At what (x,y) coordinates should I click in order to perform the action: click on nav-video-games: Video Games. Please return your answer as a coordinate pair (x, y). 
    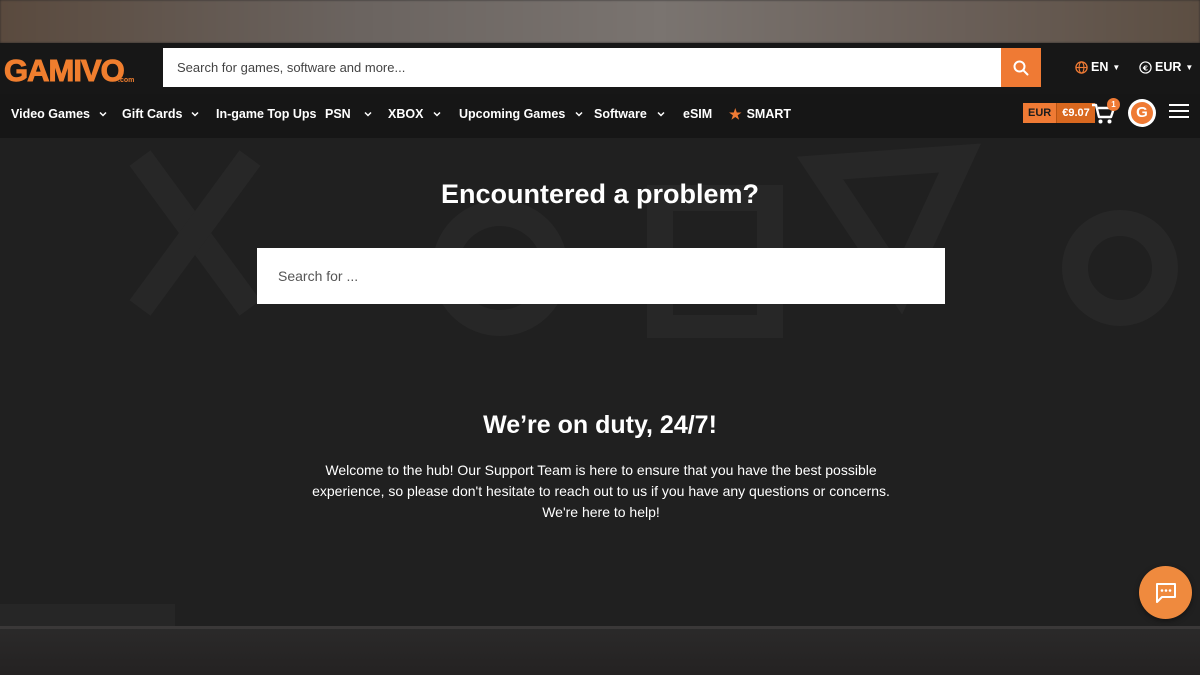
    Looking at the image, I should click on (59, 114).